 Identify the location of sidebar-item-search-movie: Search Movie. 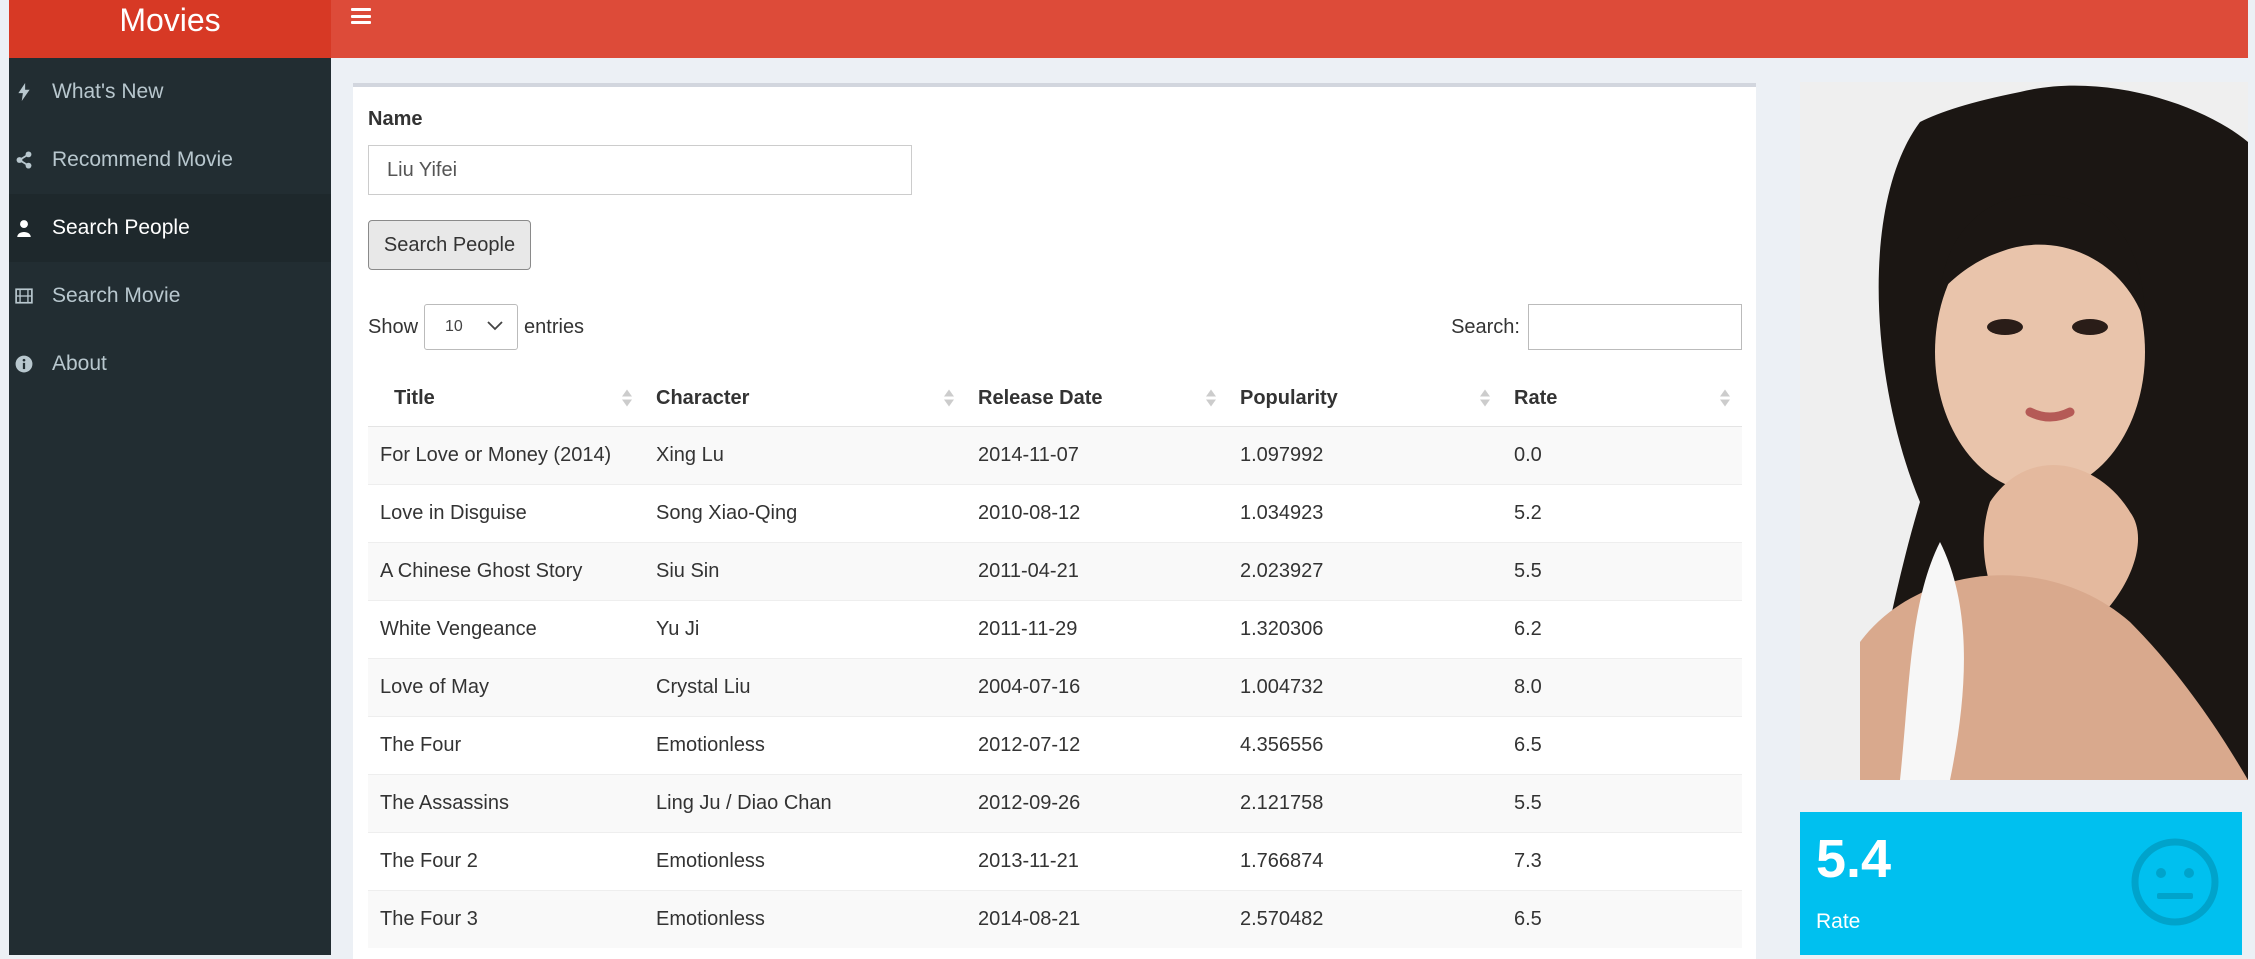
(170, 296).